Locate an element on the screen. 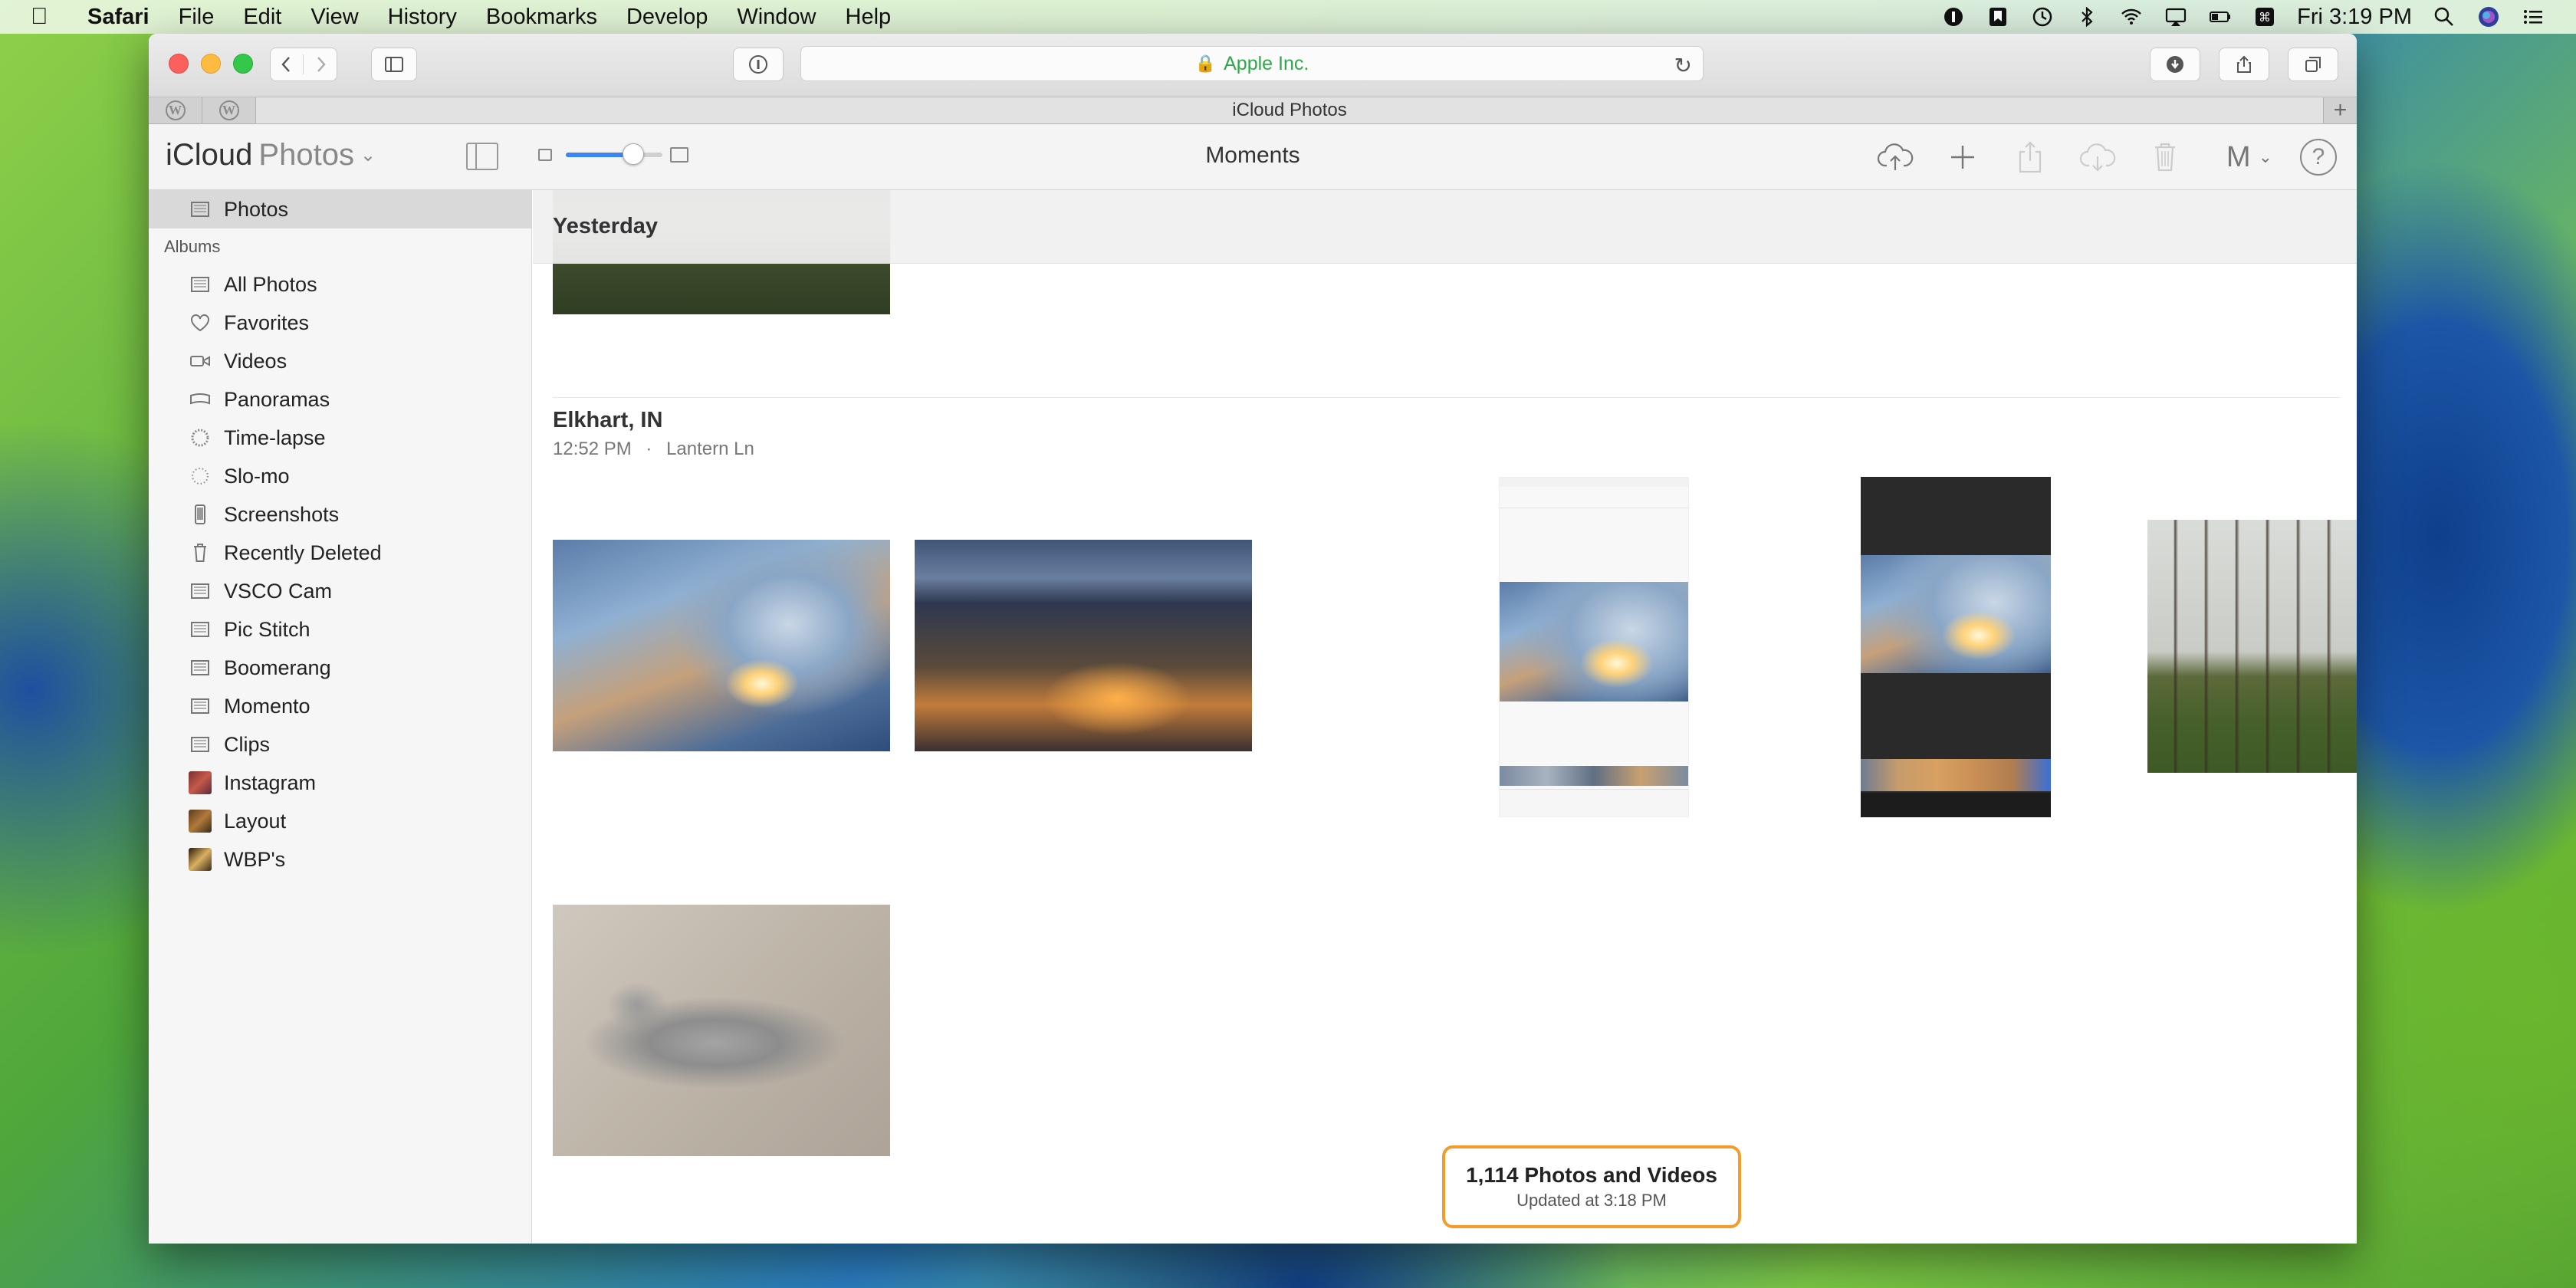 Image resolution: width=2576 pixels, height=1288 pixels. sidebar-item-photos: Photos is located at coordinates (340, 209).